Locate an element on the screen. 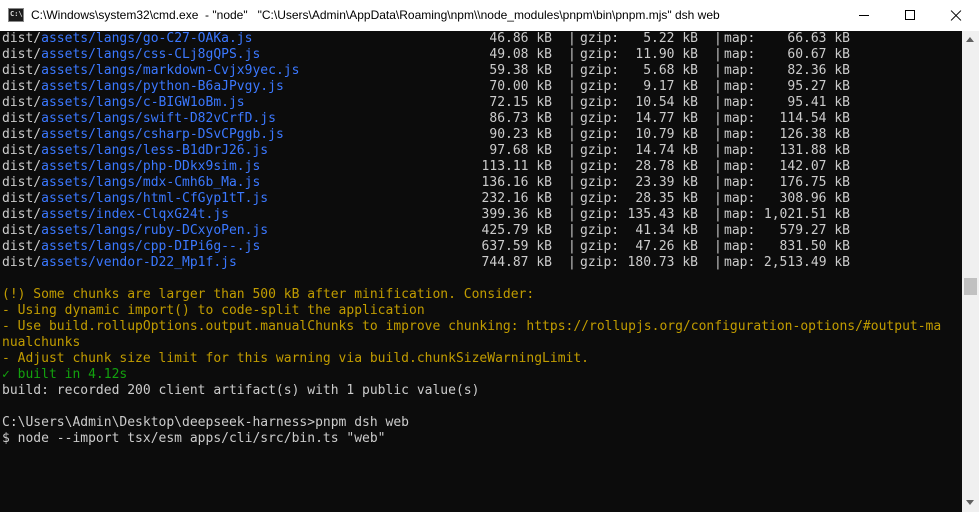  close-icon is located at coordinates (956, 15).